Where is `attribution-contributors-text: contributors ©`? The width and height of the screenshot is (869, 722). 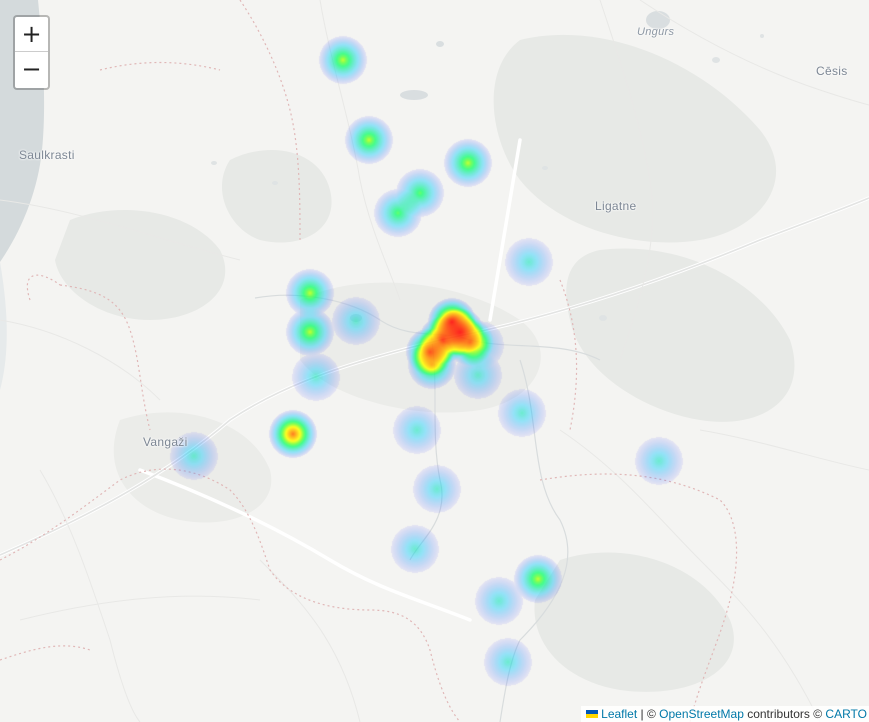 attribution-contributors-text: contributors © is located at coordinates (784, 714).